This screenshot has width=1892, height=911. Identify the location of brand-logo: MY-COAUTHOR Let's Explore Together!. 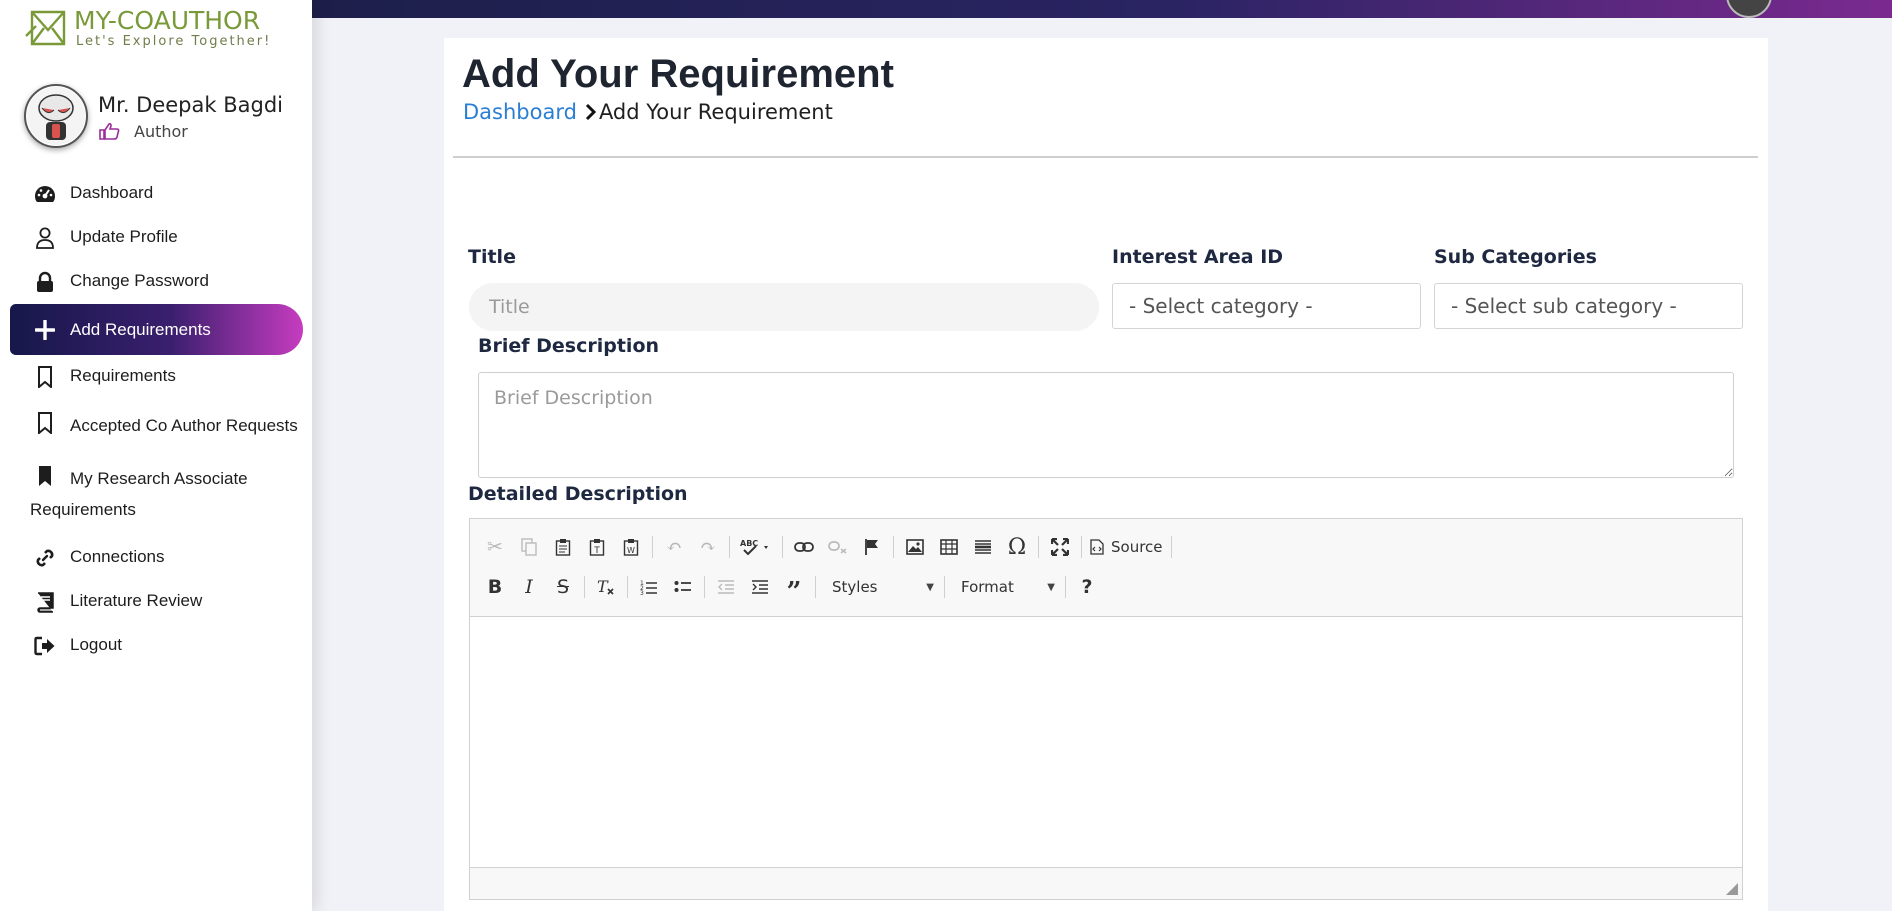
(147, 28).